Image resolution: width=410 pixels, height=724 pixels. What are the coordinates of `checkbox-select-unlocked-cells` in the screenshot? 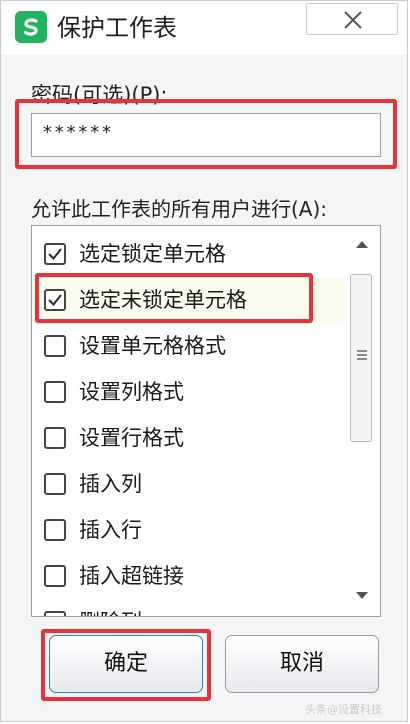 It's located at (55, 300).